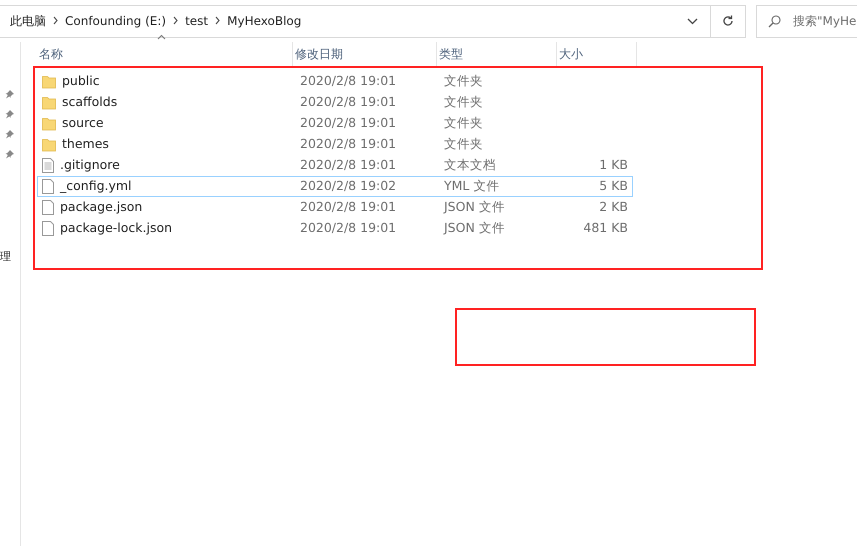  What do you see at coordinates (90, 165) in the screenshot?
I see `file-name: .gitignore` at bounding box center [90, 165].